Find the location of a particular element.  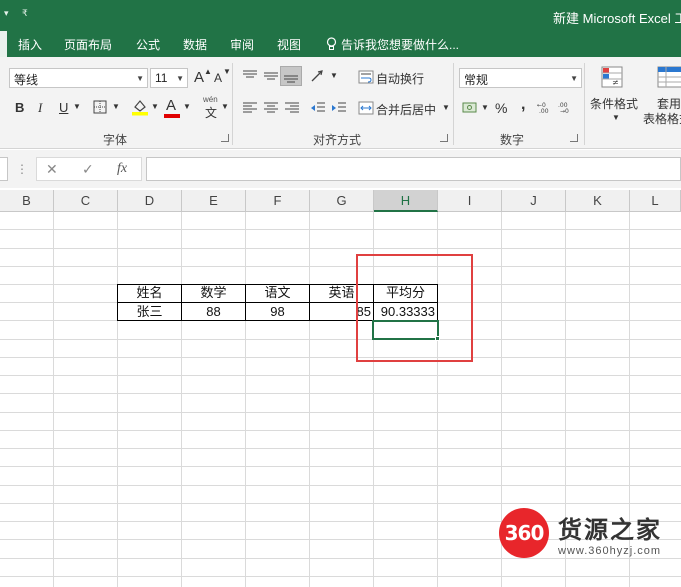

merge-center-icon is located at coordinates (366, 108).